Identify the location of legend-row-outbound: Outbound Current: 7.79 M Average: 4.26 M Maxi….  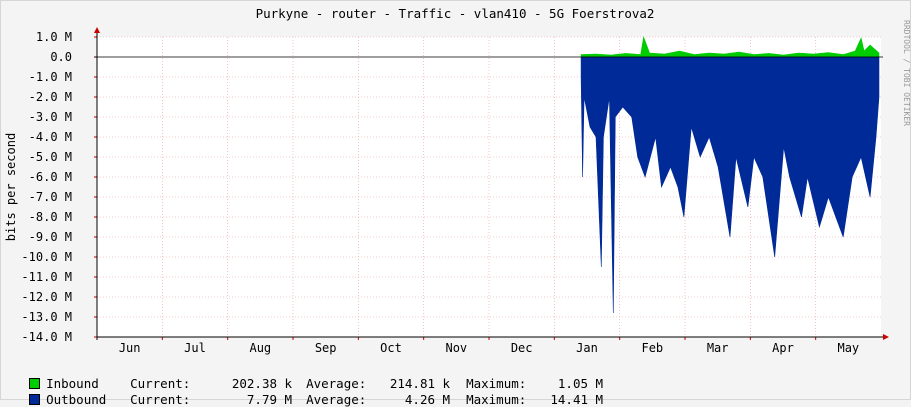
(308, 392).